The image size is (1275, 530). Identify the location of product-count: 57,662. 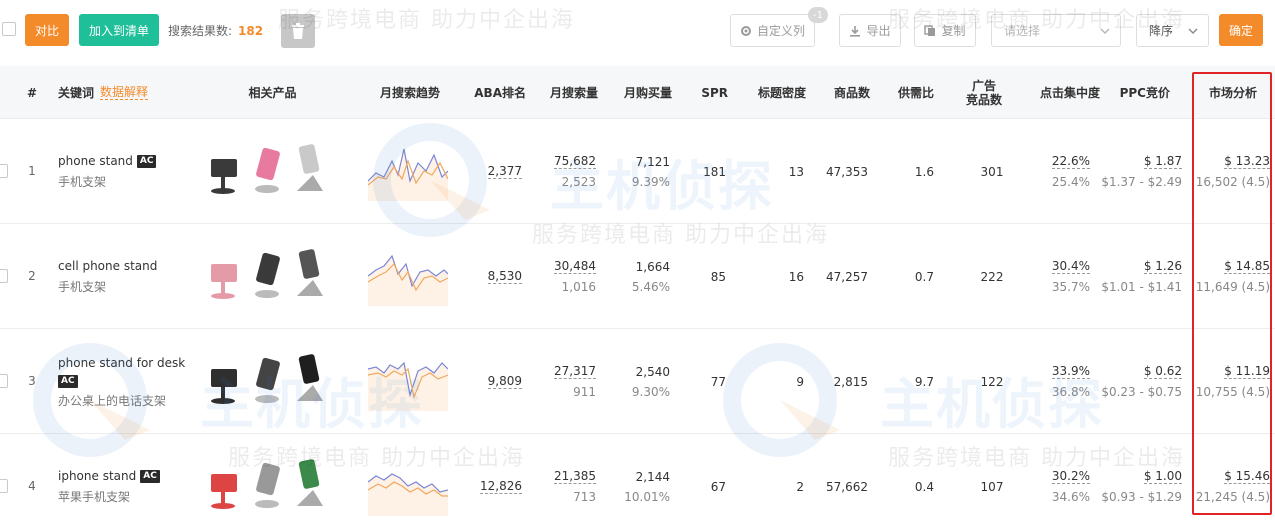
(847, 486).